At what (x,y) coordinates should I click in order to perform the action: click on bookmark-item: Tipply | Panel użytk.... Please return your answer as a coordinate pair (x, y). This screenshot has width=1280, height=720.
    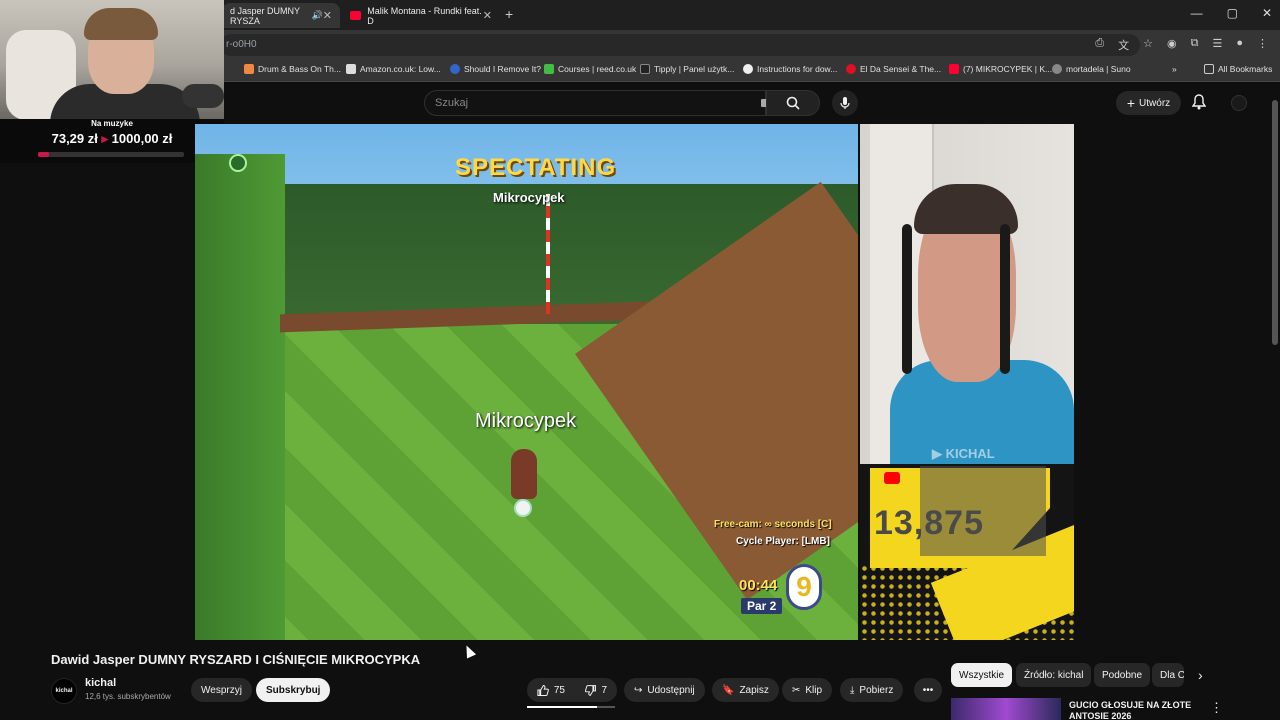
    Looking at the image, I should click on (687, 69).